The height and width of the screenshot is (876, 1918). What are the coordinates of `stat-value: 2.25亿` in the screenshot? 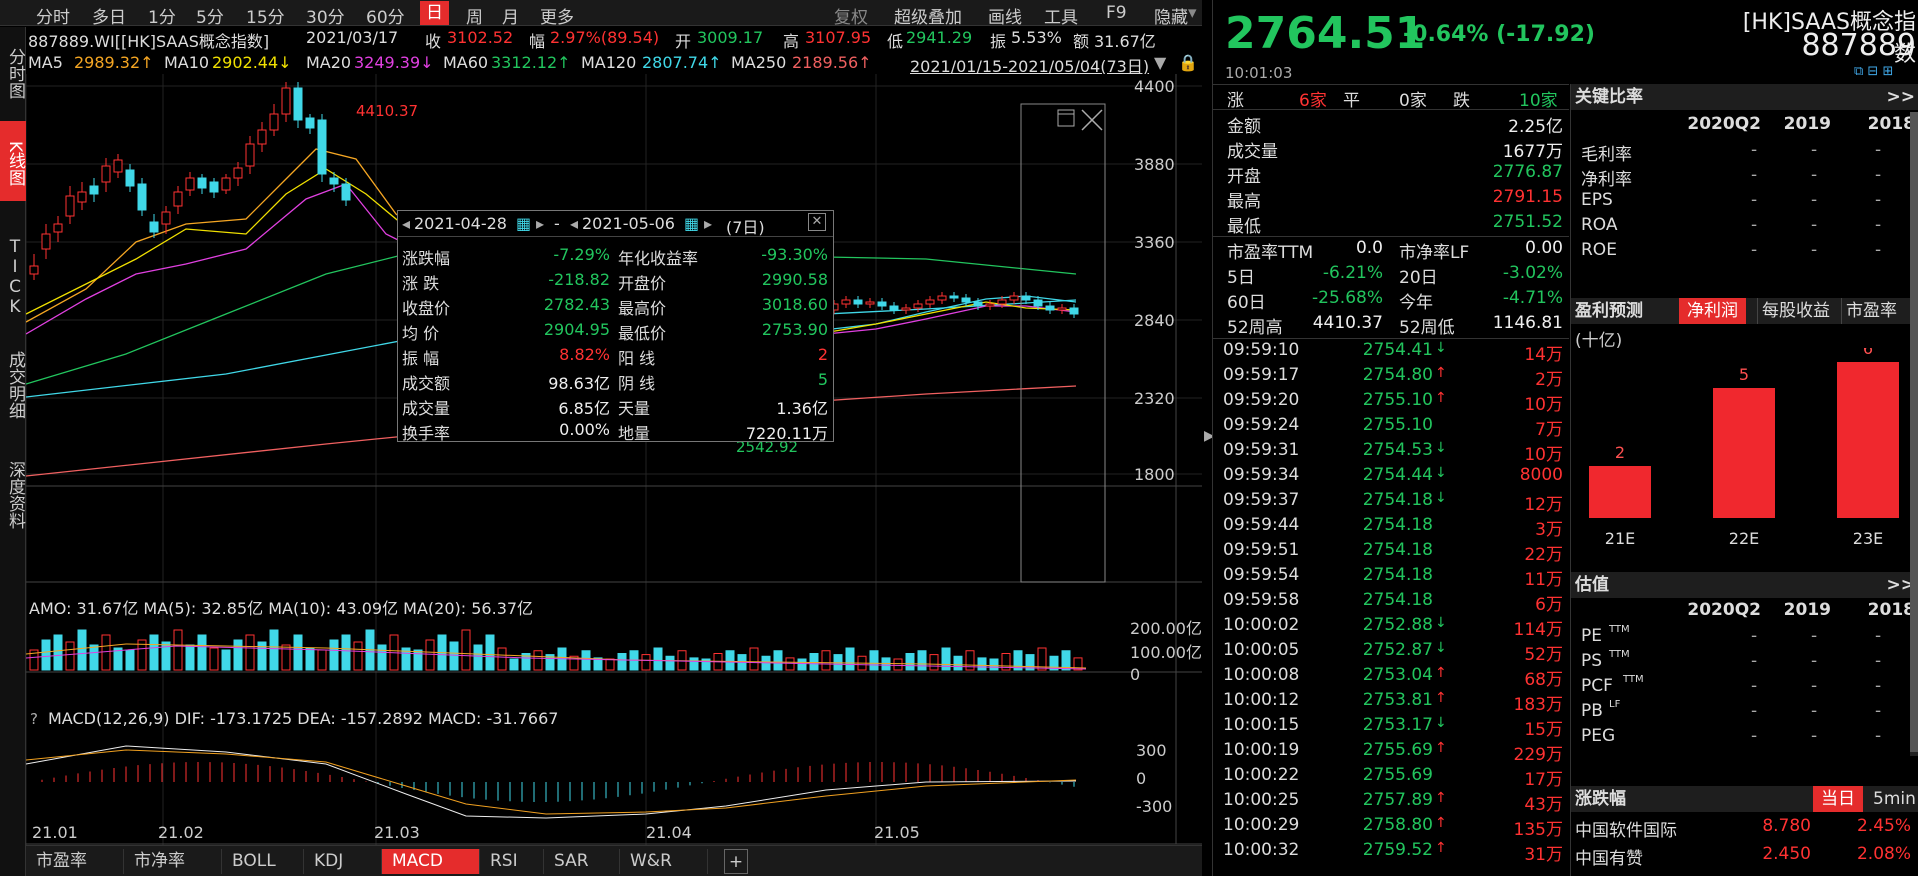 It's located at (1535, 127).